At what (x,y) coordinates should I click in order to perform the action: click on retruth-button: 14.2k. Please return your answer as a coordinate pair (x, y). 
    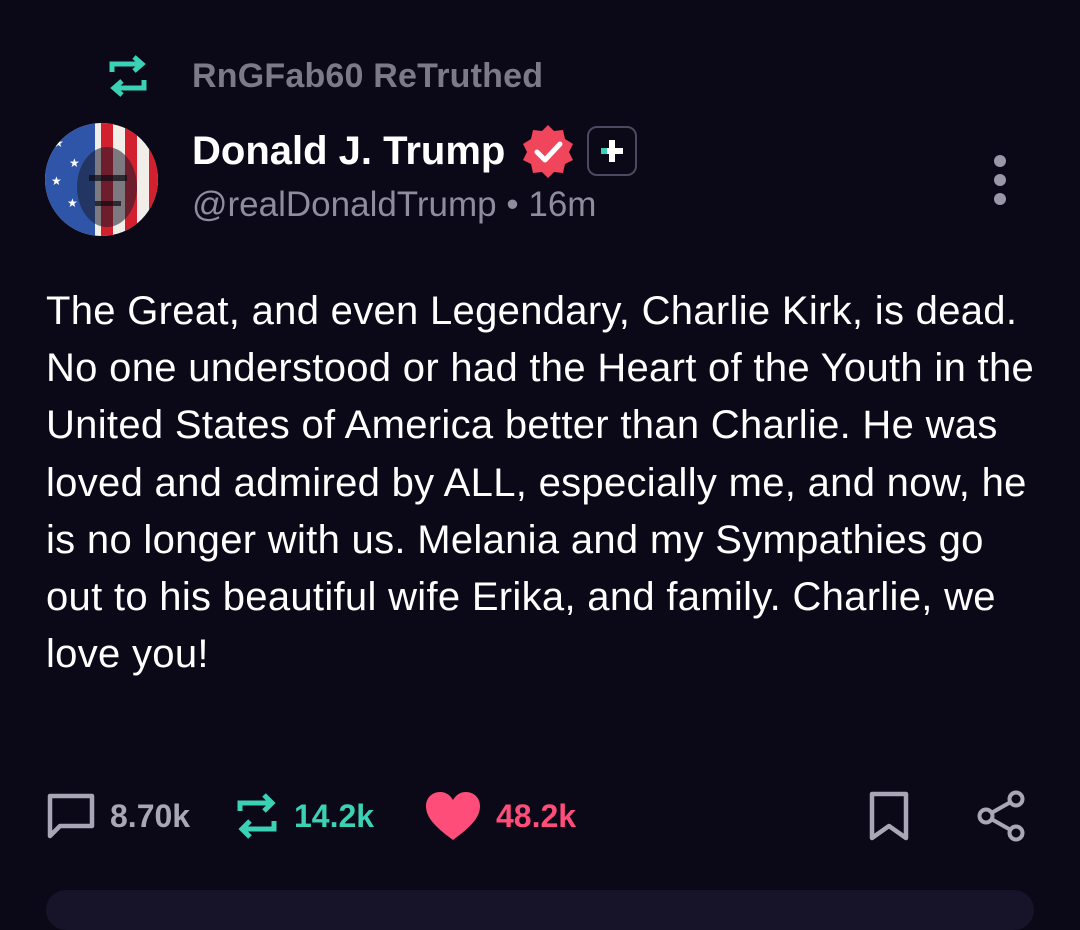
    Looking at the image, I should click on (304, 816).